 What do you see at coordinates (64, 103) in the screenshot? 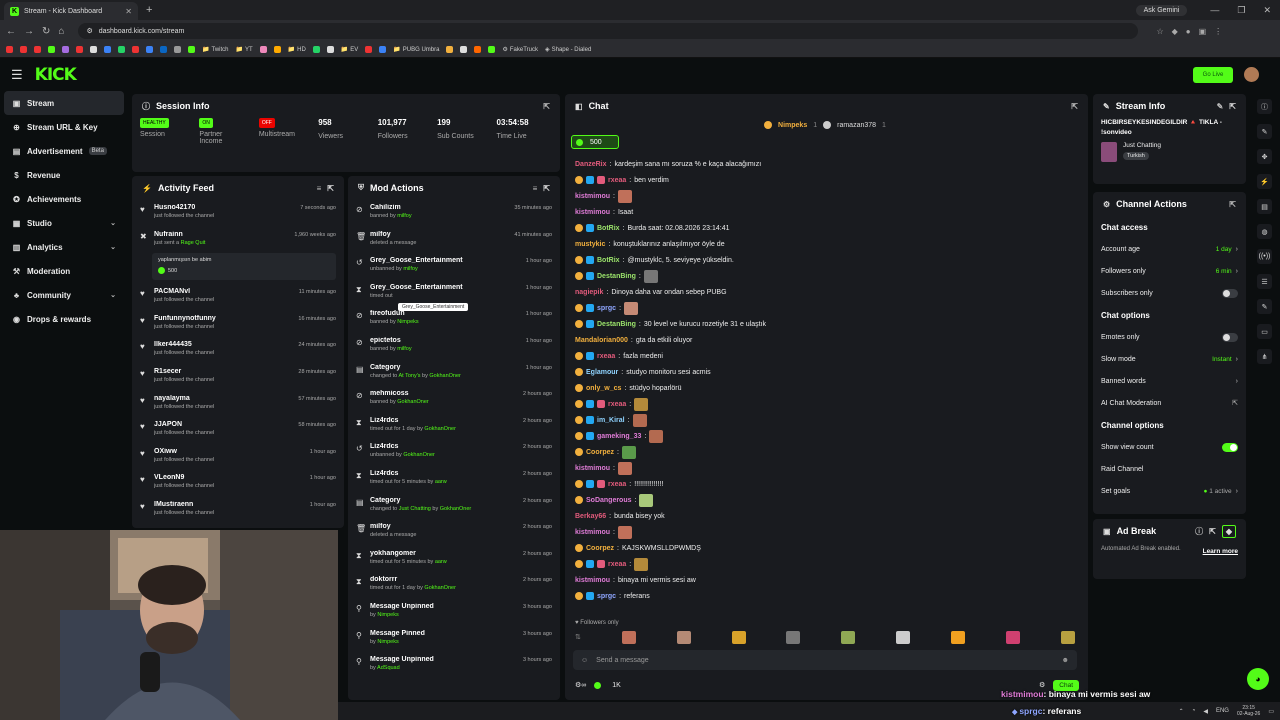
I see `sidebar-item-stream: ▣ Stream` at bounding box center [64, 103].